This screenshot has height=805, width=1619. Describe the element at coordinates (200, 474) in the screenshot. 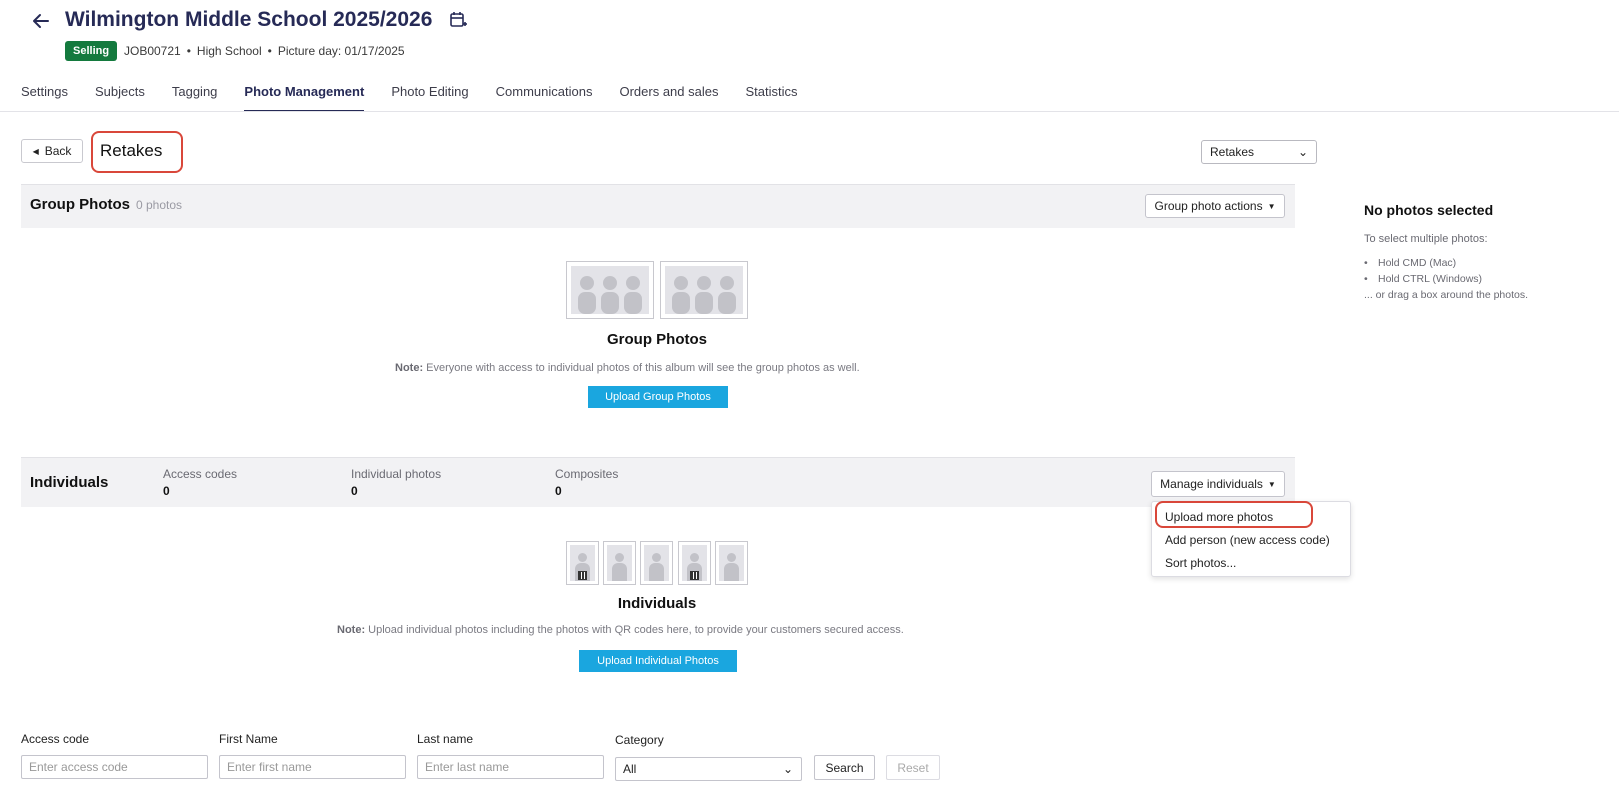

I see `stat-label: Access codes` at that location.